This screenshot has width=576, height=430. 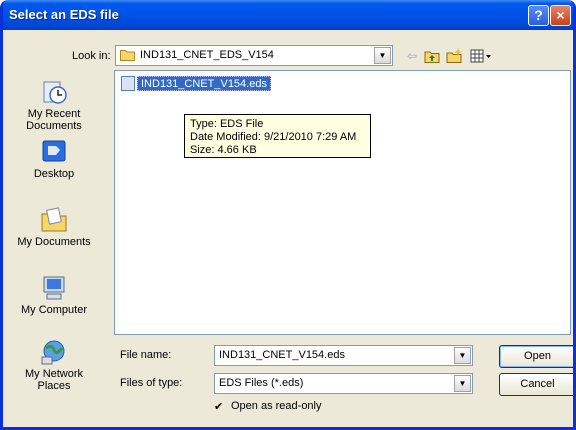 What do you see at coordinates (343, 383) in the screenshot?
I see `filetype-select: EDS Files (*.eds) ▼` at bounding box center [343, 383].